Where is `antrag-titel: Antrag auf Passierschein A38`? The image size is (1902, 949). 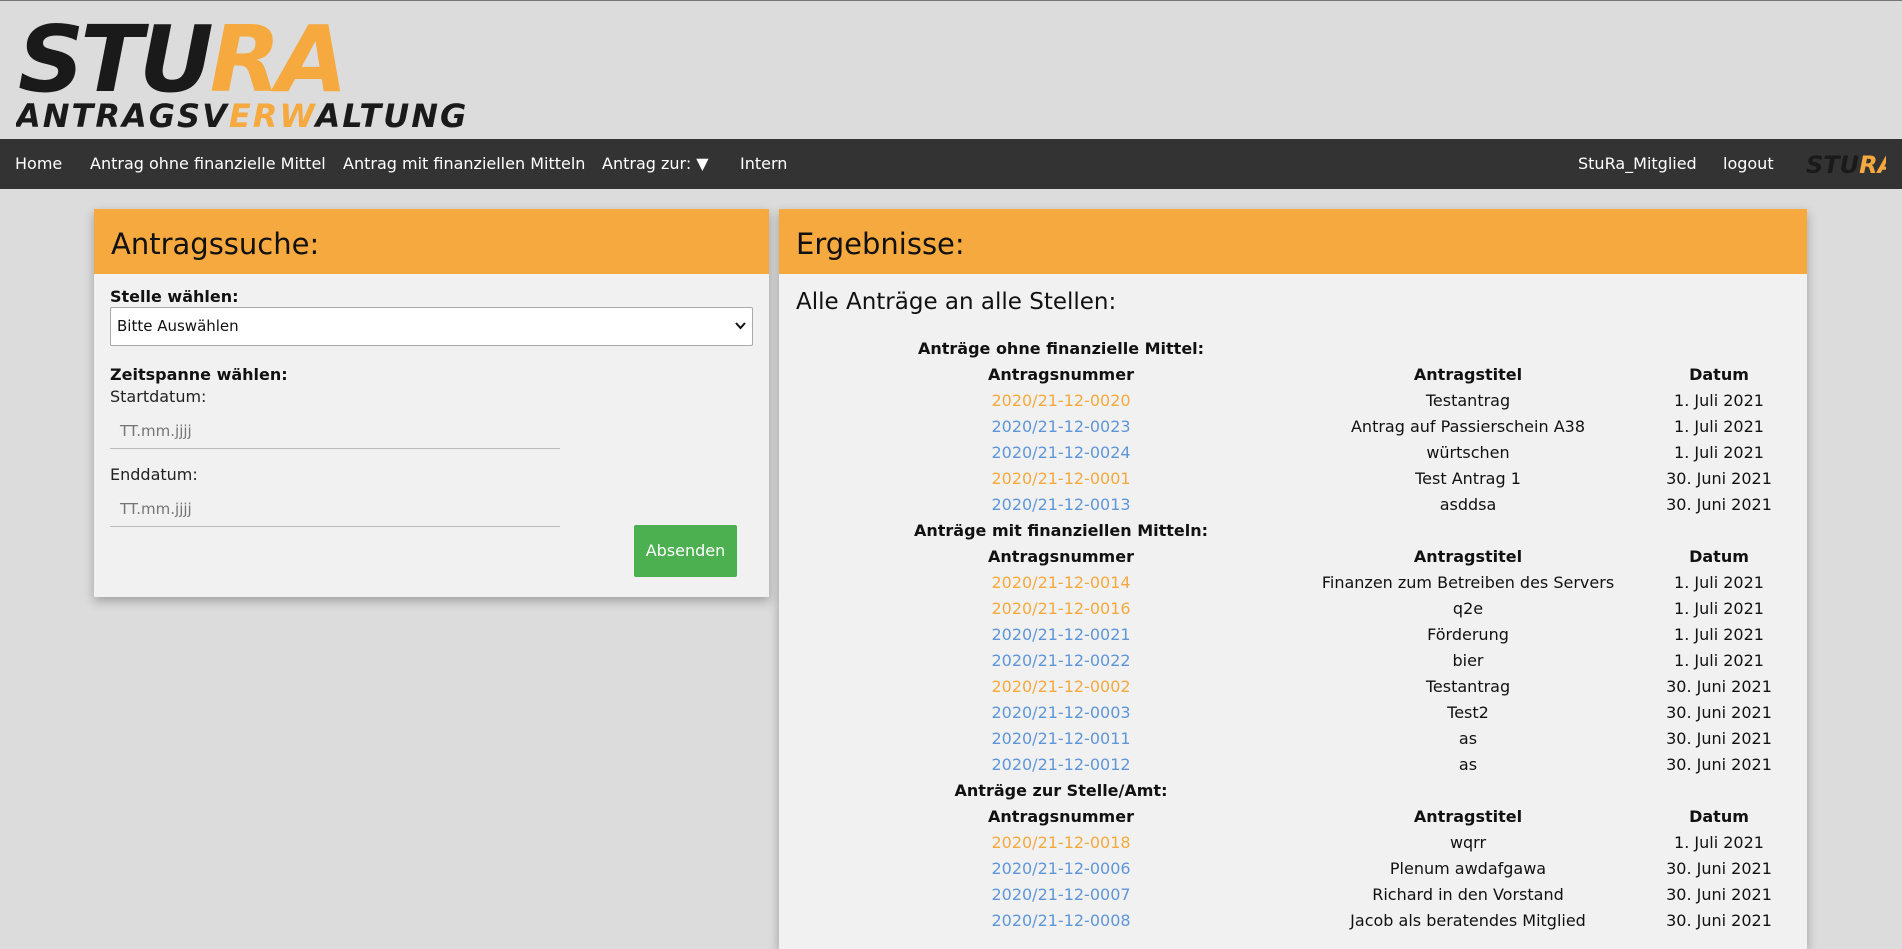
antrag-titel: Antrag auf Passierschein A38 is located at coordinates (1467, 426).